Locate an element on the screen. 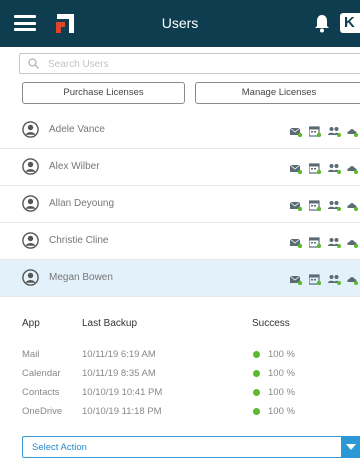 This screenshot has width=360, height=469. top-bar: Users K is located at coordinates (180, 23).